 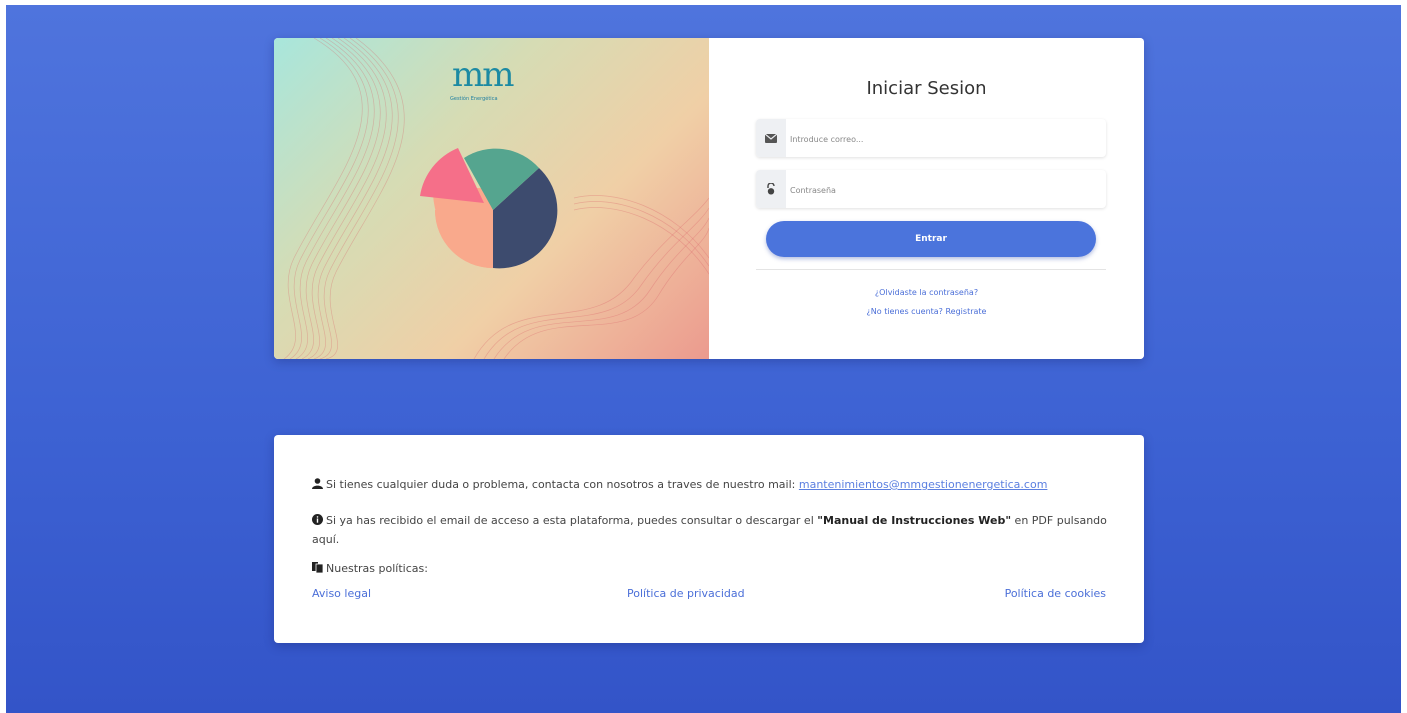 What do you see at coordinates (947, 190) in the screenshot?
I see `password-input` at bounding box center [947, 190].